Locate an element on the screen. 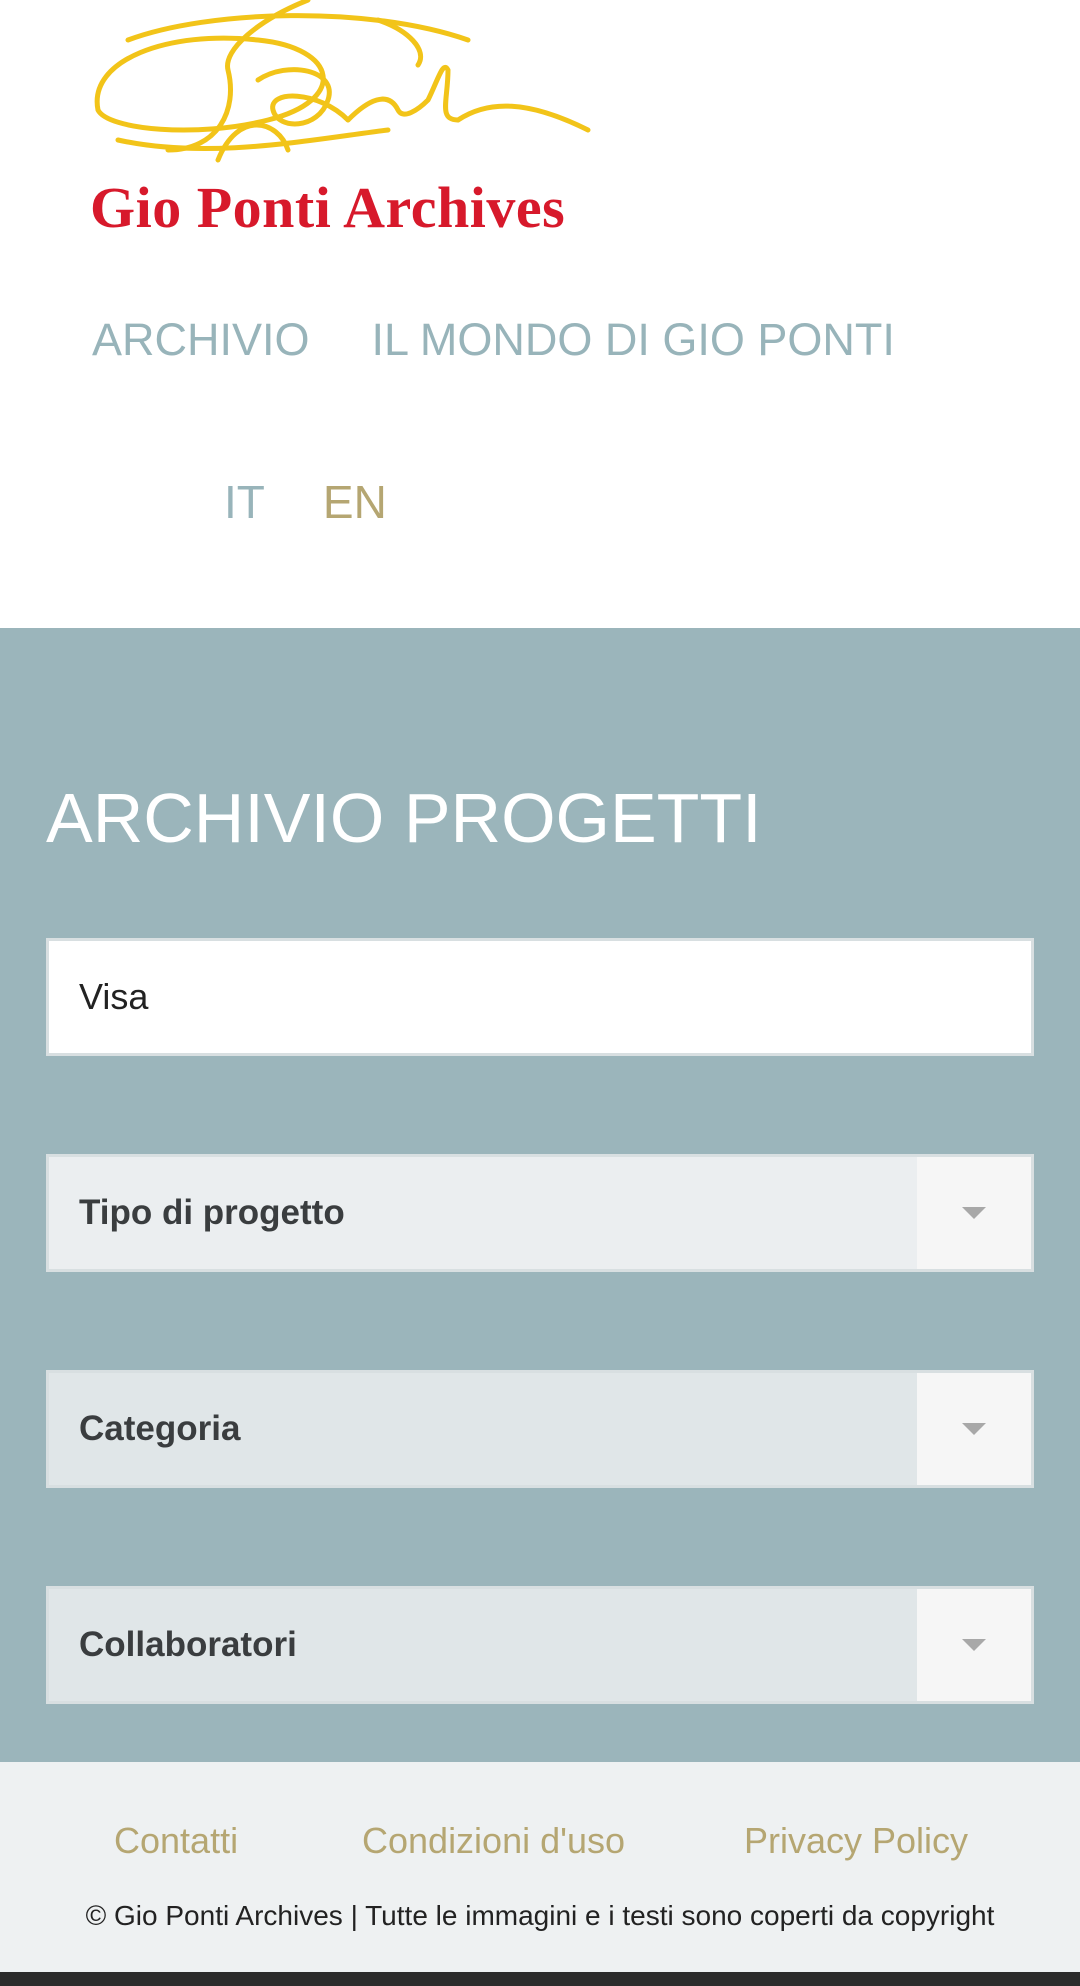 This screenshot has height=1986, width=1080. logo-text: Gio Ponti Archives is located at coordinates (328, 207).